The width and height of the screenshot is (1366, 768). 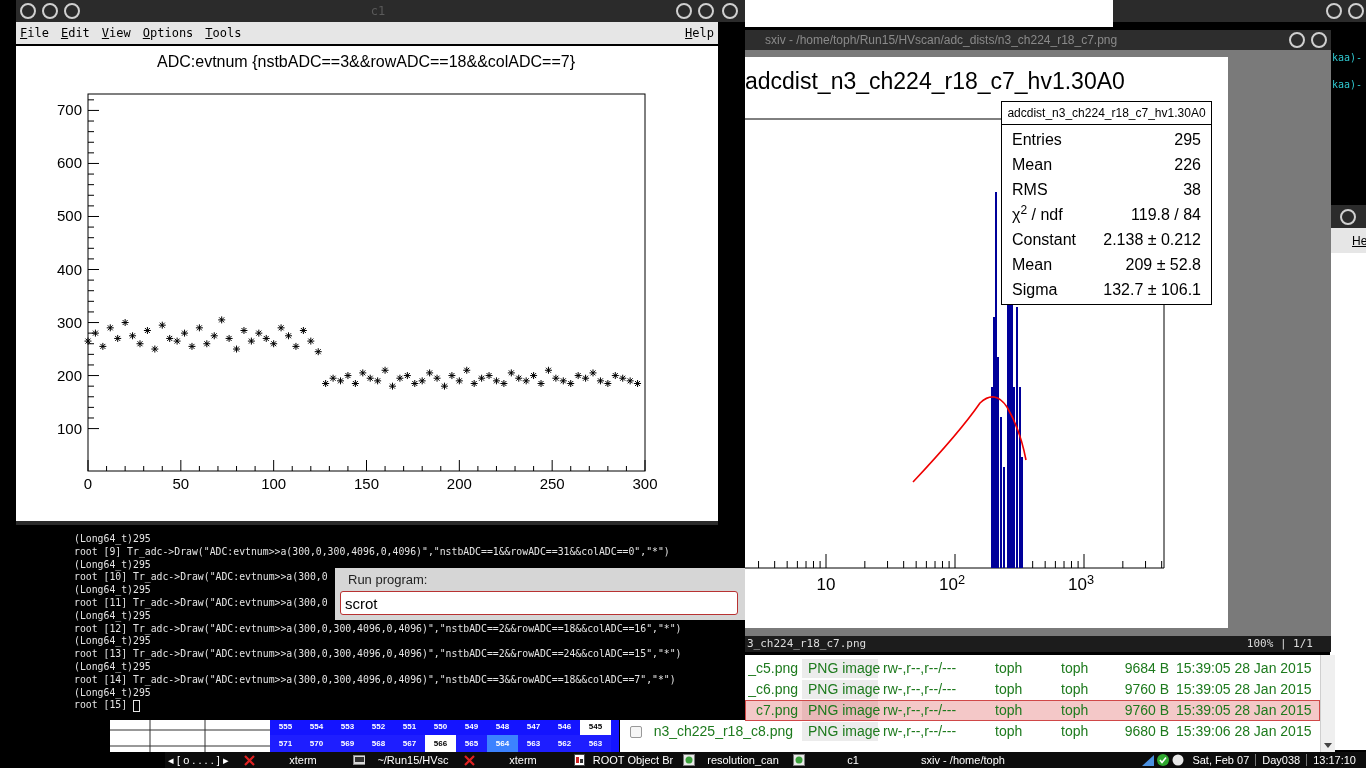 What do you see at coordinates (539, 603) in the screenshot?
I see `input-field: scrot` at bounding box center [539, 603].